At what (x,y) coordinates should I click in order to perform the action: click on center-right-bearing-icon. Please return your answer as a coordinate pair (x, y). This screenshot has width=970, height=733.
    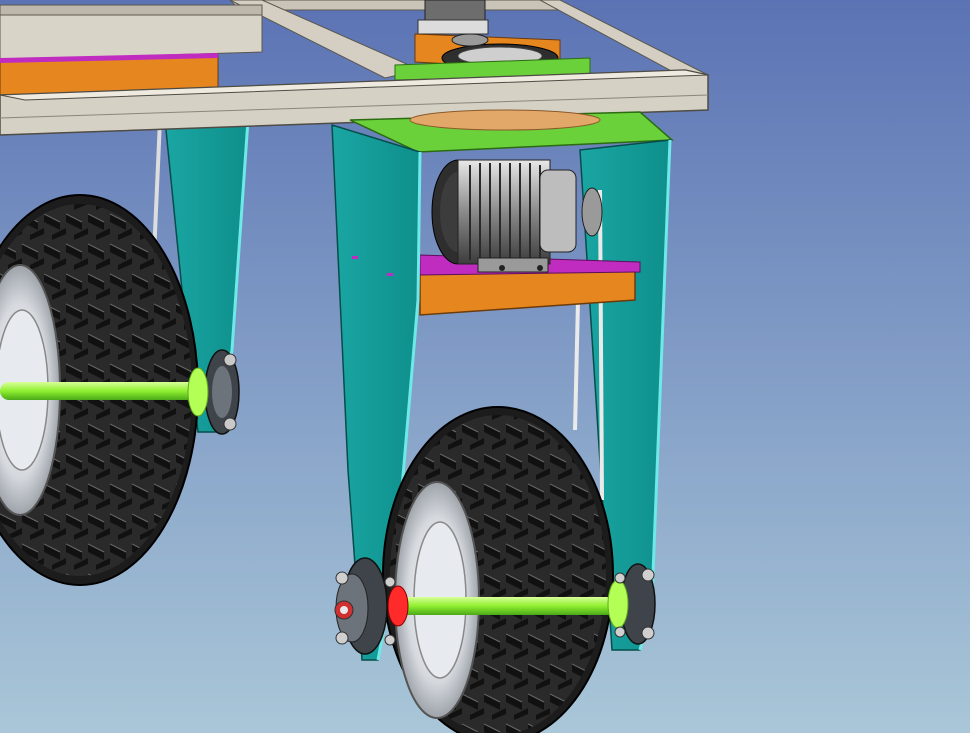
    Looking at the image, I should click on (631, 604).